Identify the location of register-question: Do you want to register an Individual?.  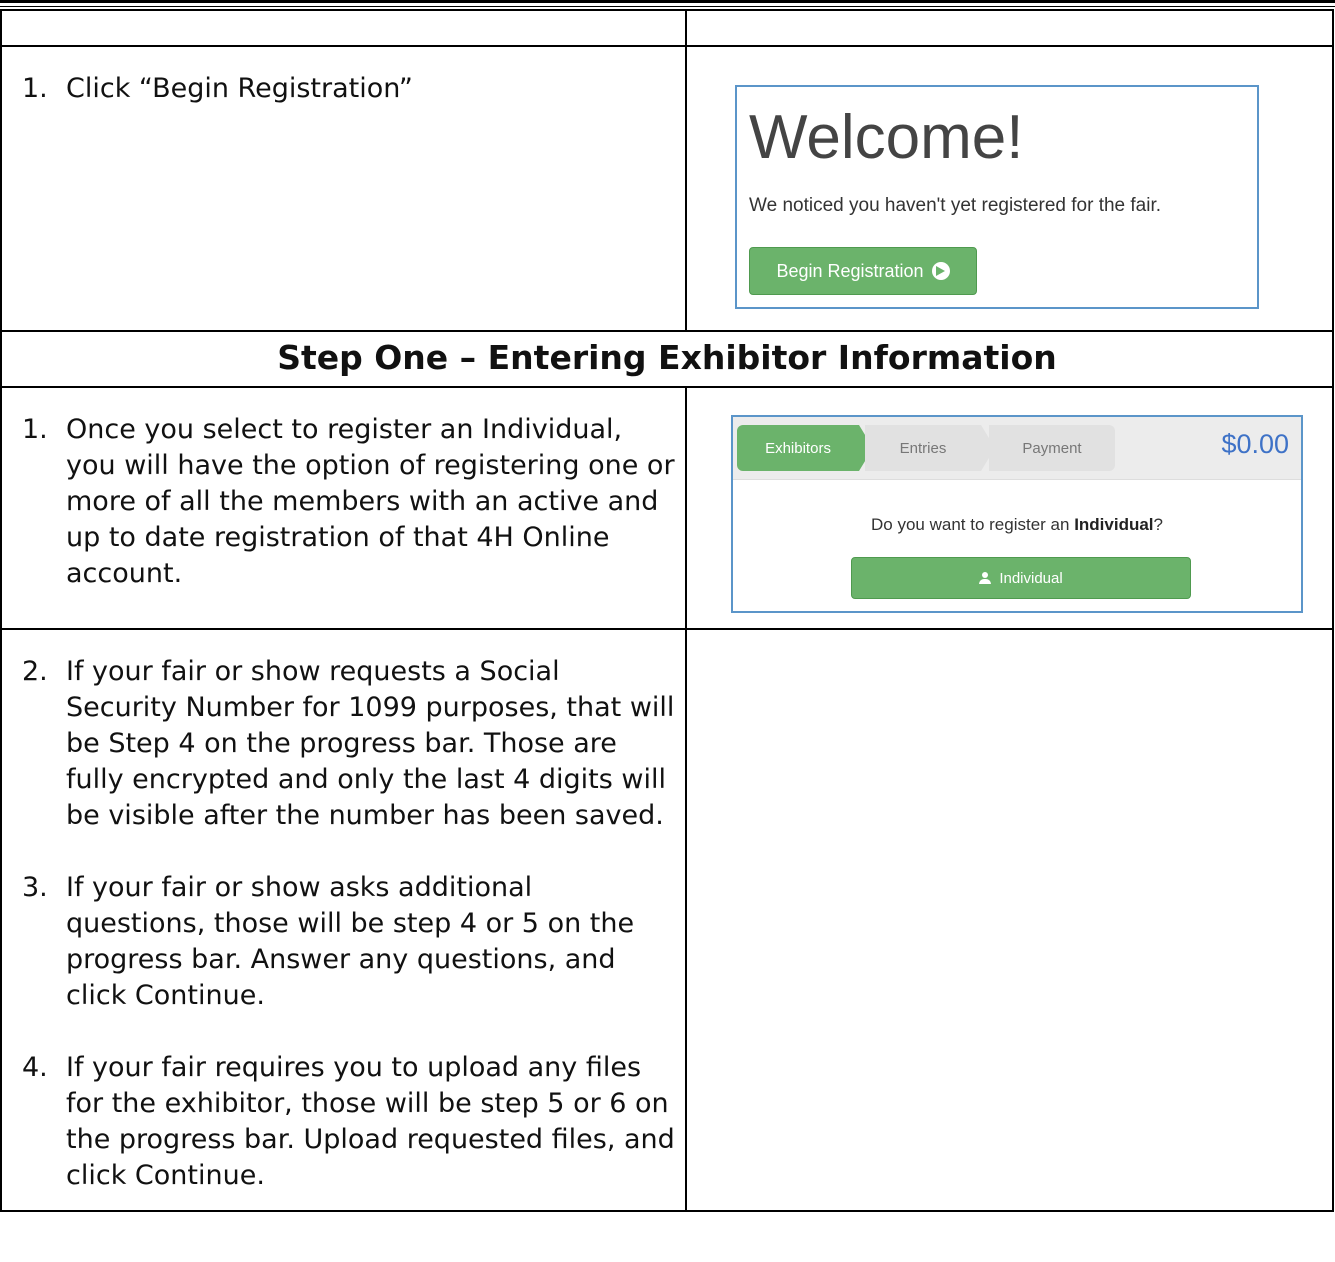
(1017, 525).